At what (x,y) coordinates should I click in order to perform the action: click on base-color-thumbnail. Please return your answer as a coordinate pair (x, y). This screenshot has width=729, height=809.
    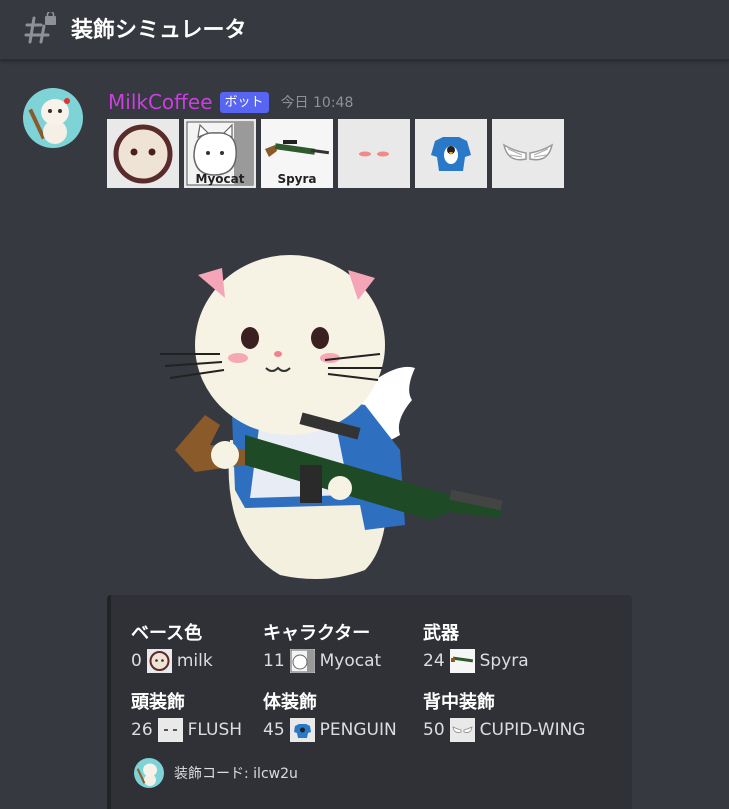
    Looking at the image, I should click on (143, 153).